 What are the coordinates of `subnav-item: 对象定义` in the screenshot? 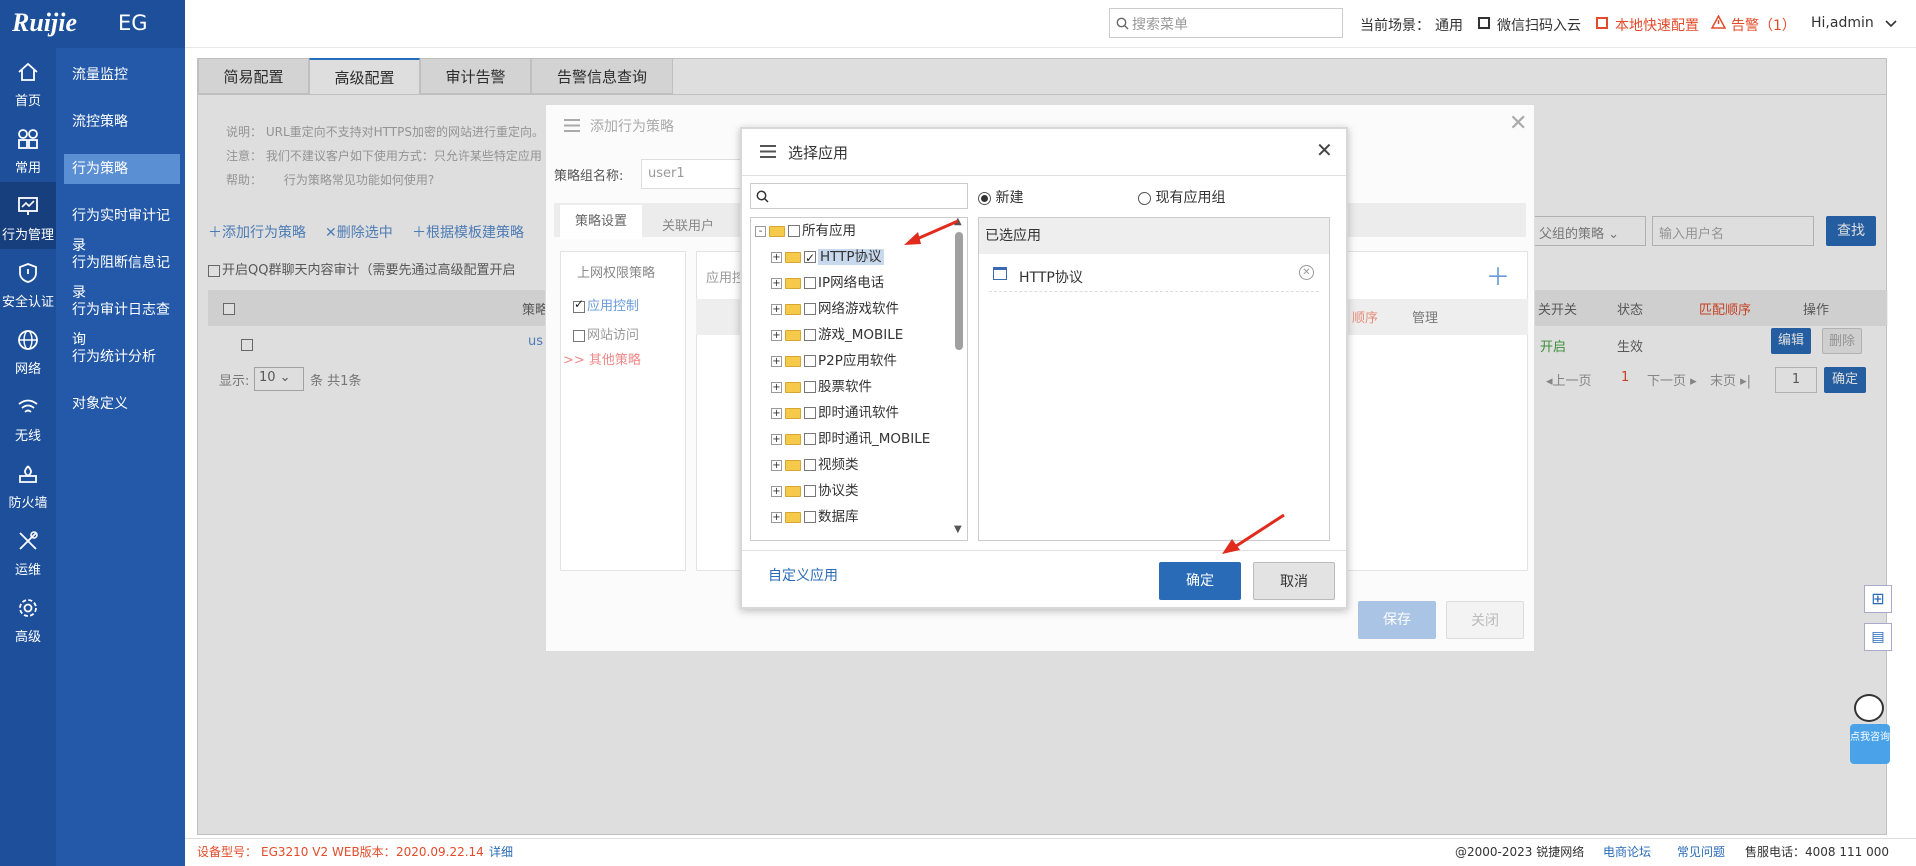 It's located at (122, 404).